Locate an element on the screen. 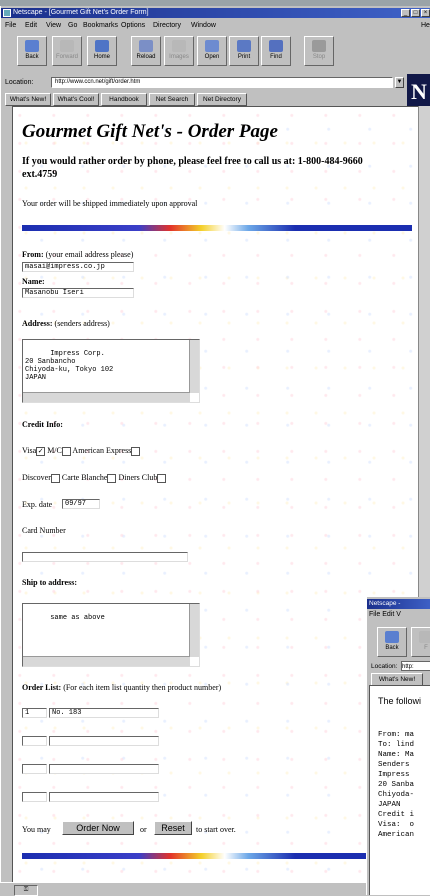 This screenshot has height=896, width=430. visa-checkbox: ✓ is located at coordinates (41, 451).